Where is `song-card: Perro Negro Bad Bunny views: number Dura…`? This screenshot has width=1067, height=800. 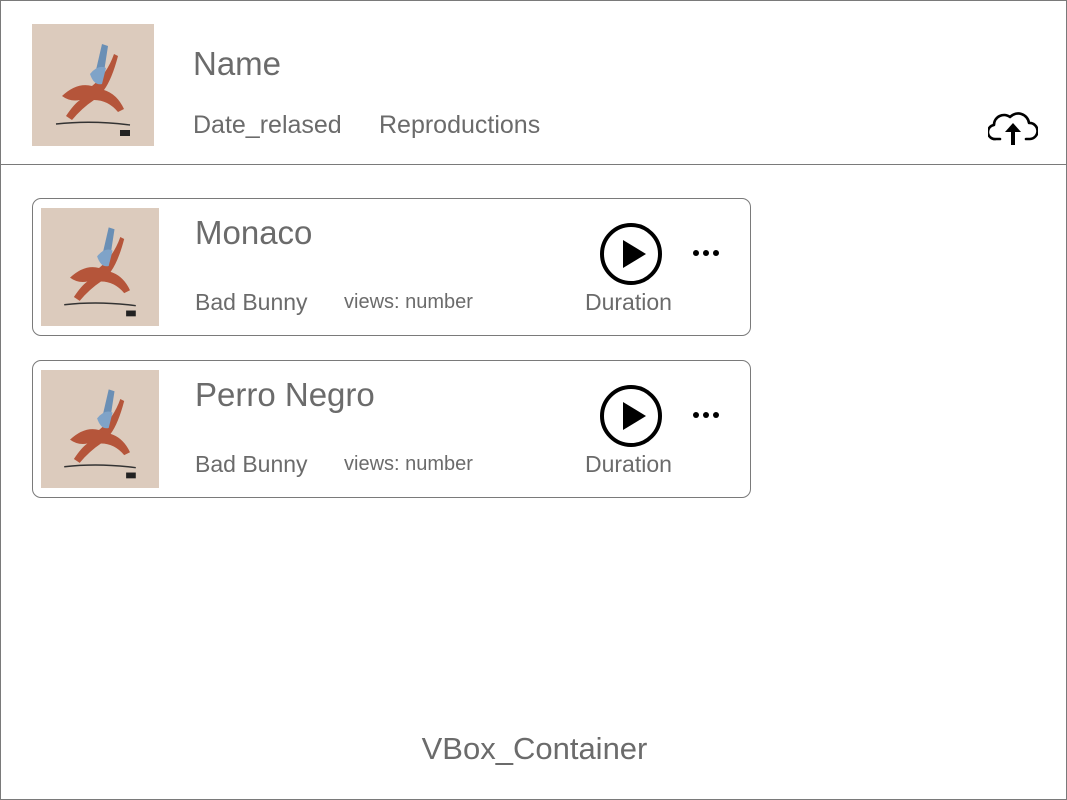
song-card: Perro Negro Bad Bunny views: number Dura… is located at coordinates (391, 429).